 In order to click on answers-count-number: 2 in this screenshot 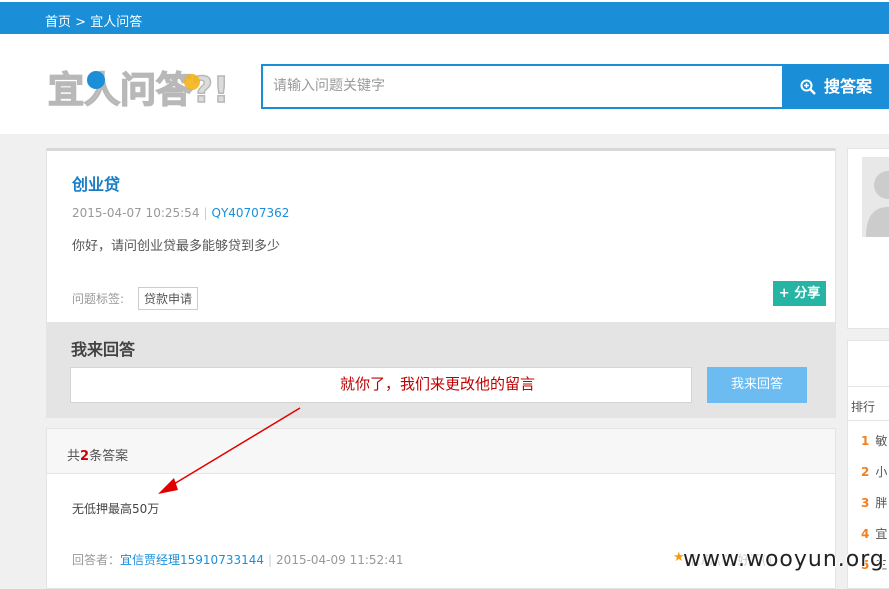, I will do `click(85, 456)`.